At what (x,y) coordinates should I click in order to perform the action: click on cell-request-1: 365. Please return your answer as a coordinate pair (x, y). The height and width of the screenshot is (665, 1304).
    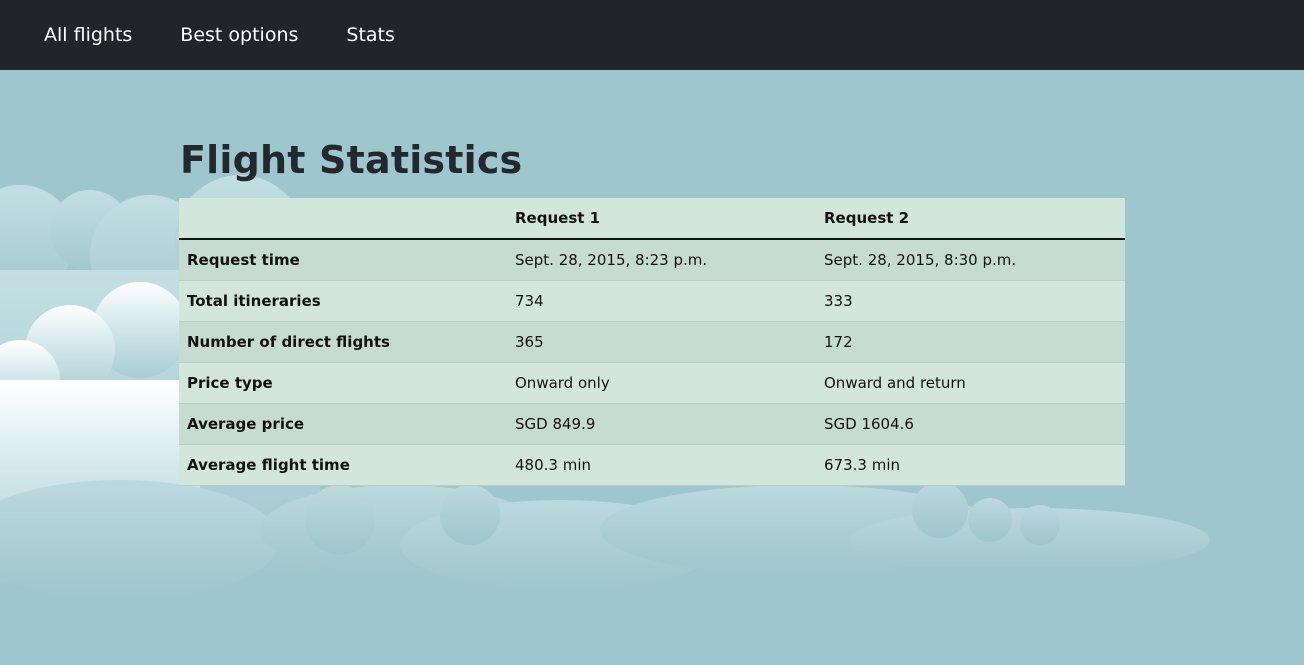
    Looking at the image, I should click on (661, 342).